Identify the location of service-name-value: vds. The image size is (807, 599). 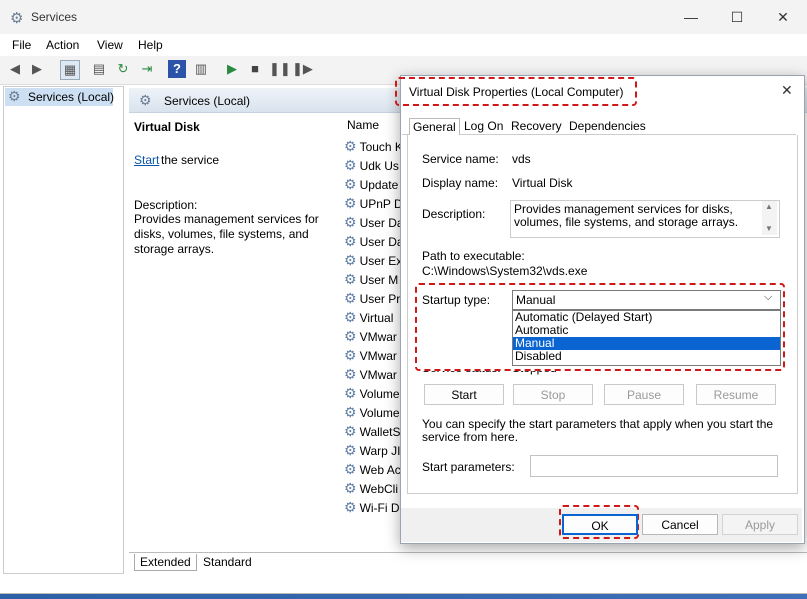
(521, 159).